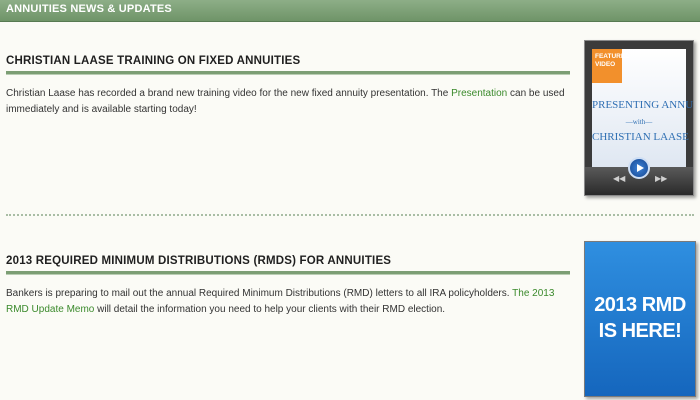 This screenshot has height=400, width=700. I want to click on video-title-line2: CHRISTIAN LAASE, so click(640, 137).